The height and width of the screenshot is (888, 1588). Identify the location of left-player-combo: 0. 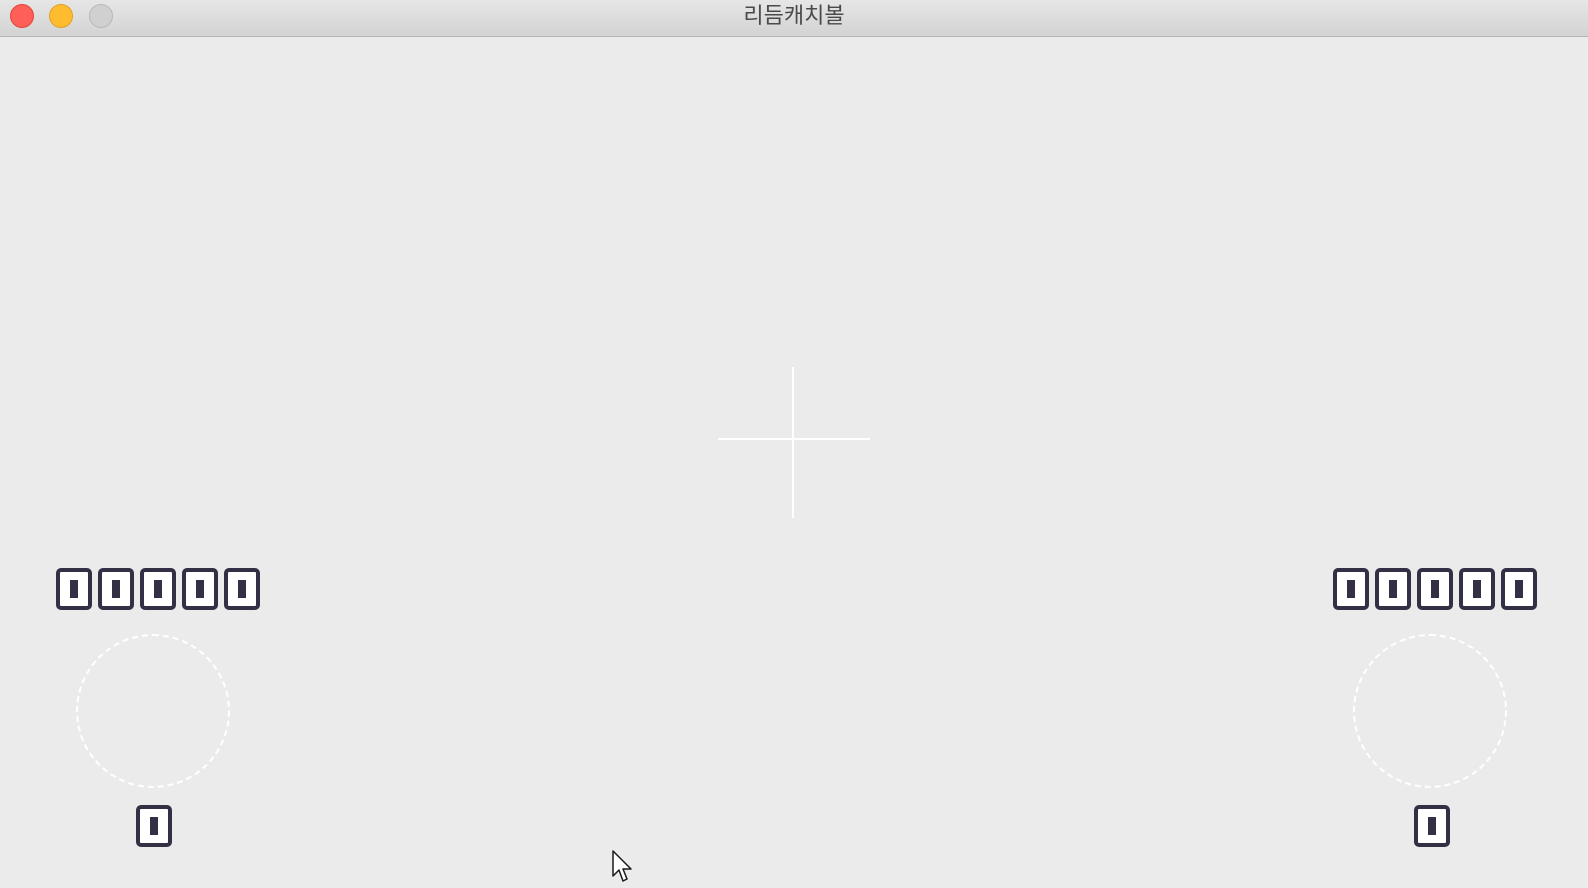
(154, 826).